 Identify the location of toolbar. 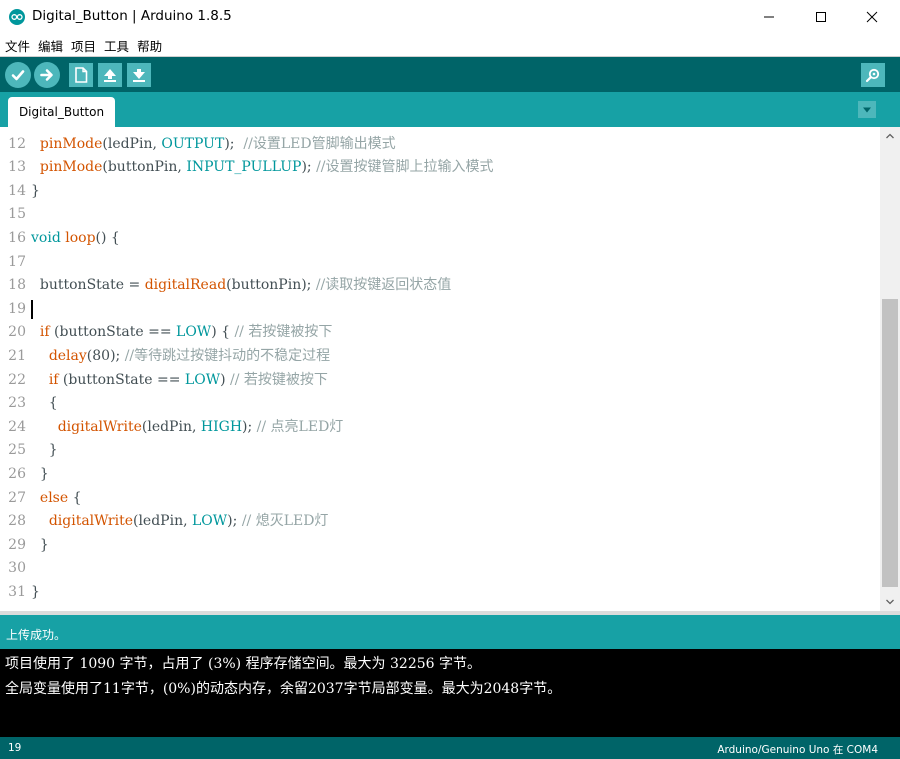
(450, 74).